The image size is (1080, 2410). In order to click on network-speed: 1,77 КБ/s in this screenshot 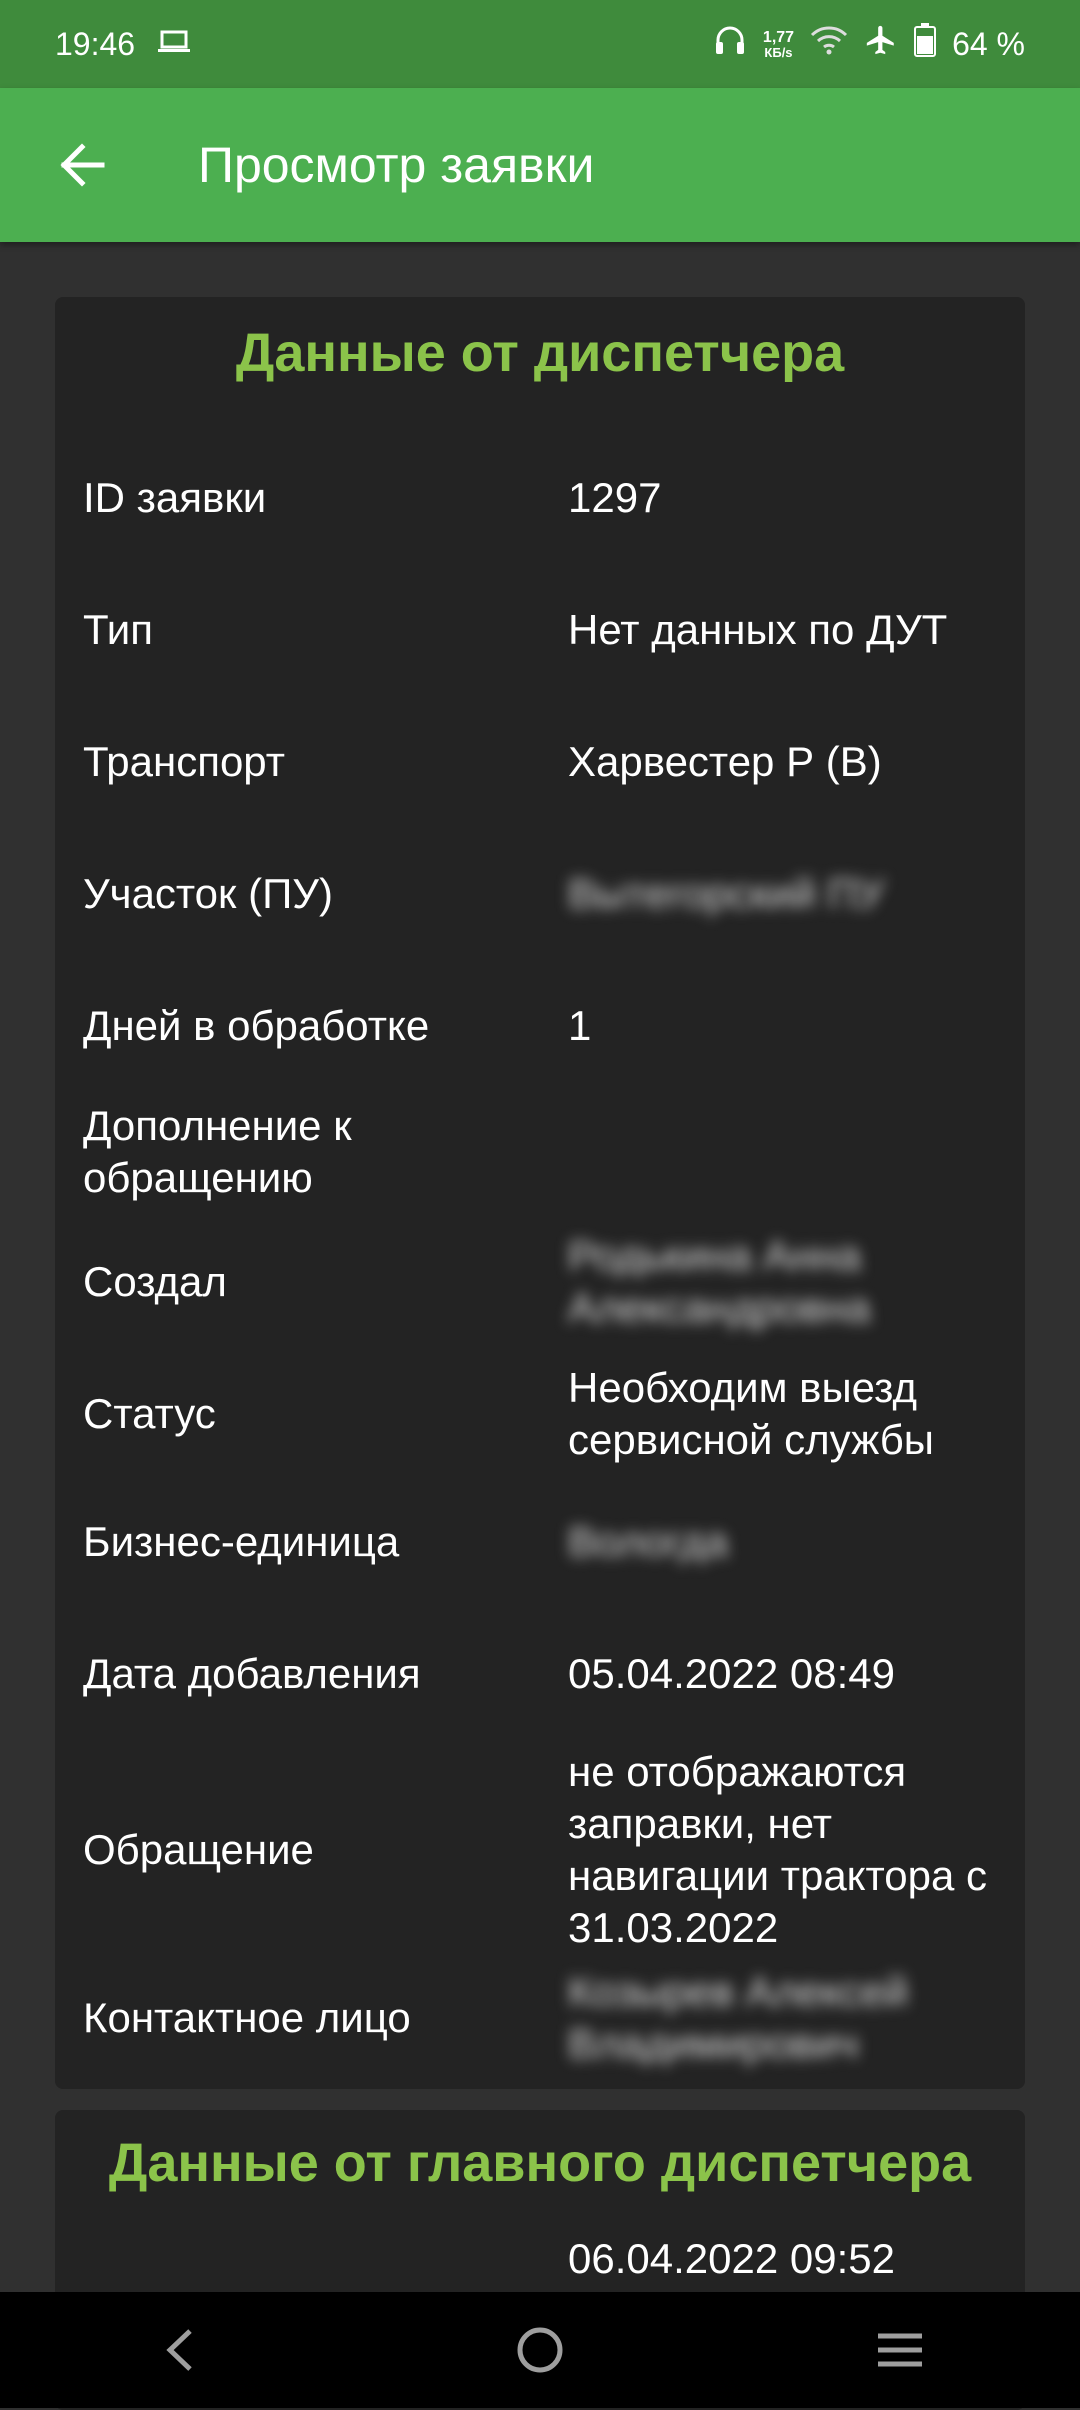, I will do `click(778, 44)`.